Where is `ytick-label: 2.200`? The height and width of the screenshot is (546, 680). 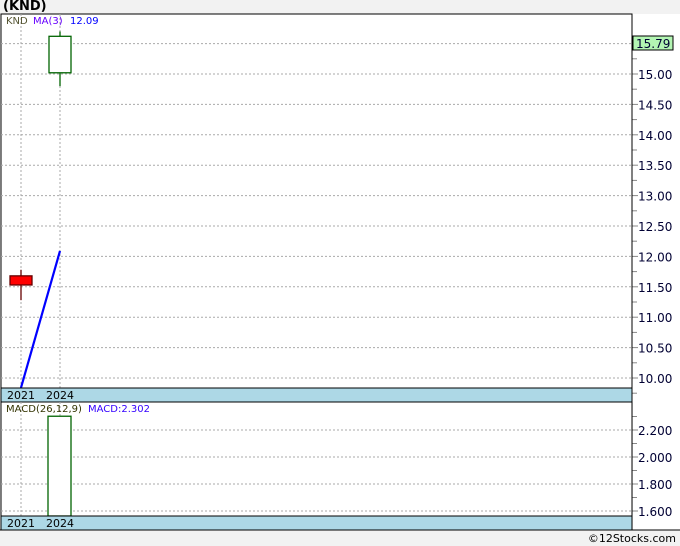
ytick-label: 2.200 is located at coordinates (655, 431).